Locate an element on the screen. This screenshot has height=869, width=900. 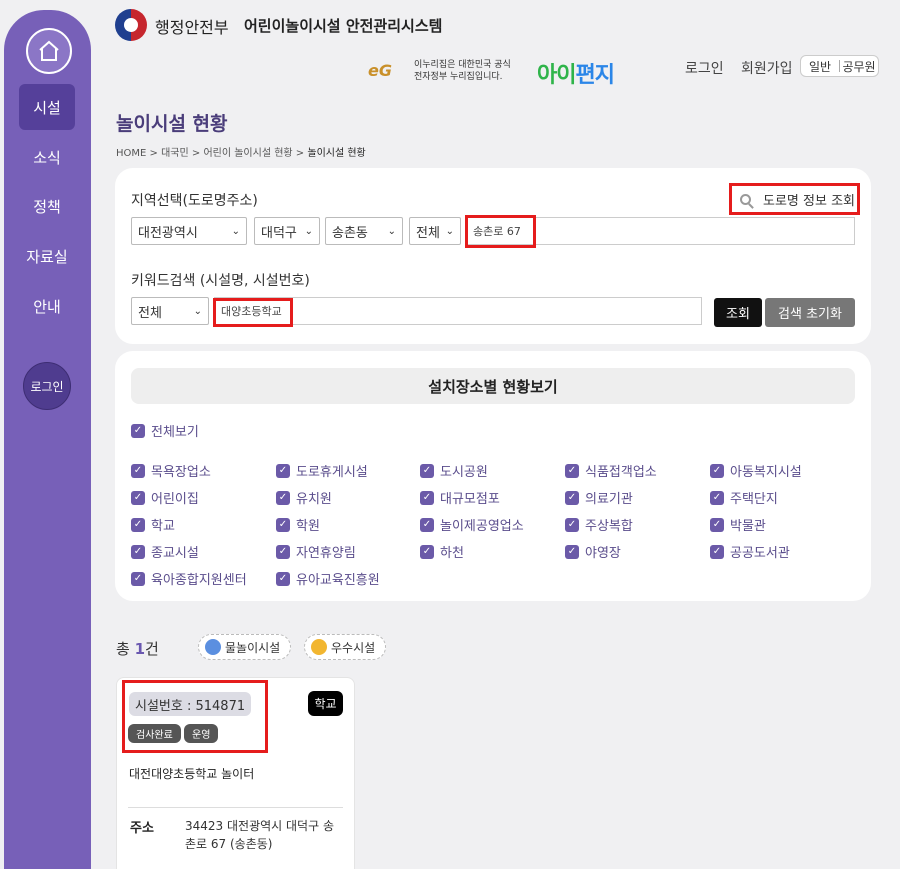
category-checkbox-label: 박물관 is located at coordinates (748, 526).